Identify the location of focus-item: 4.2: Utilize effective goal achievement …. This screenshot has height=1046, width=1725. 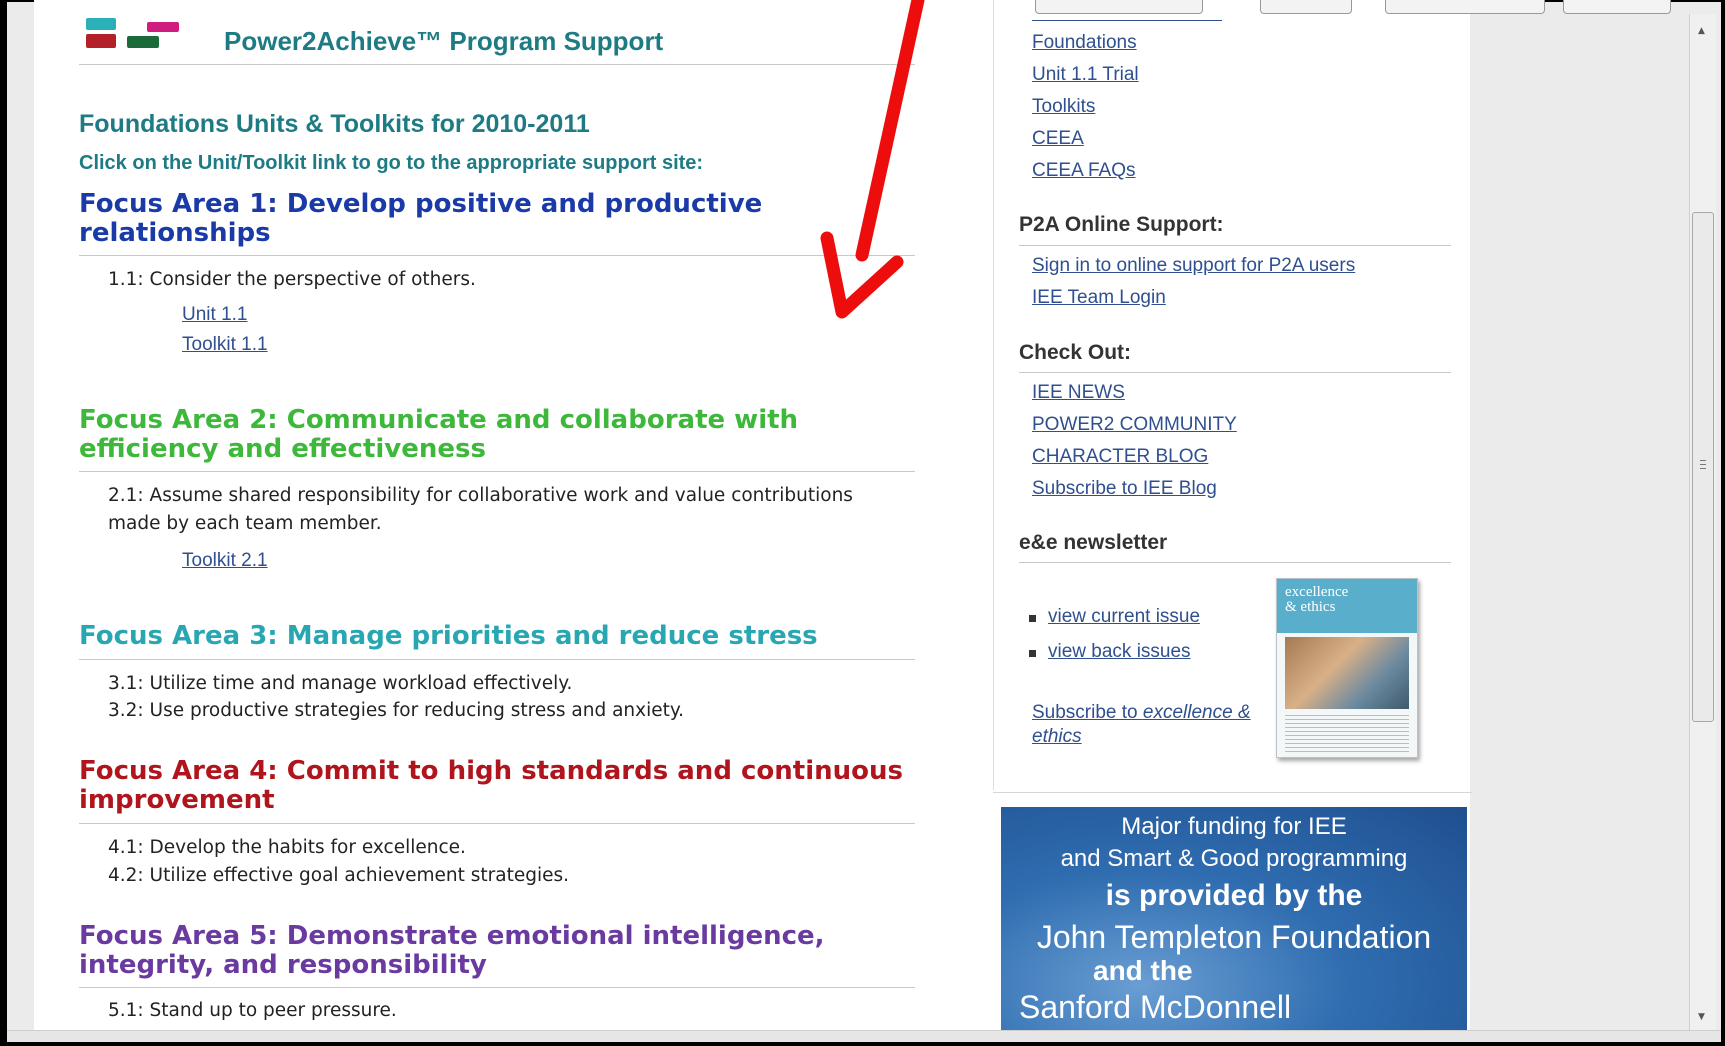
(339, 875).